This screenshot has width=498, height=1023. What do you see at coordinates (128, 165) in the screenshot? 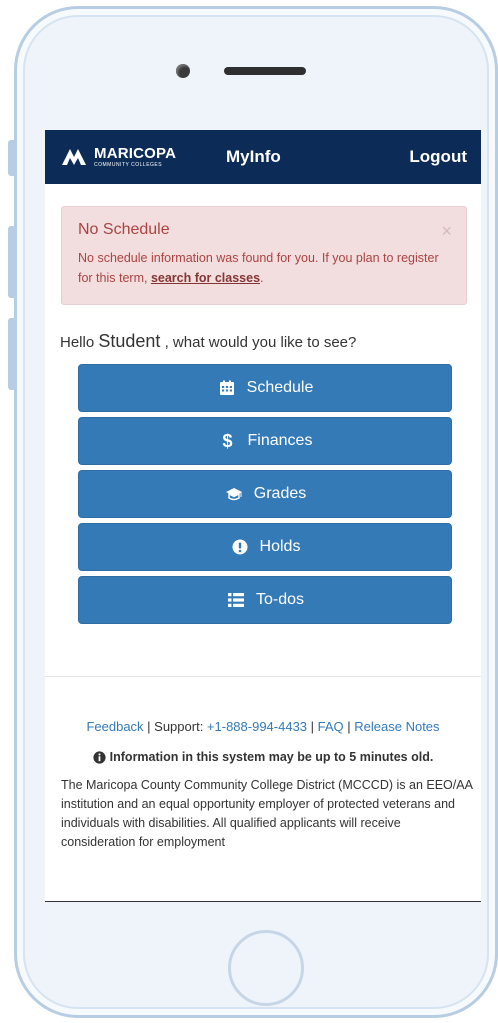
I see `logo-sub-text: COMMUNITY COLLEGES` at bounding box center [128, 165].